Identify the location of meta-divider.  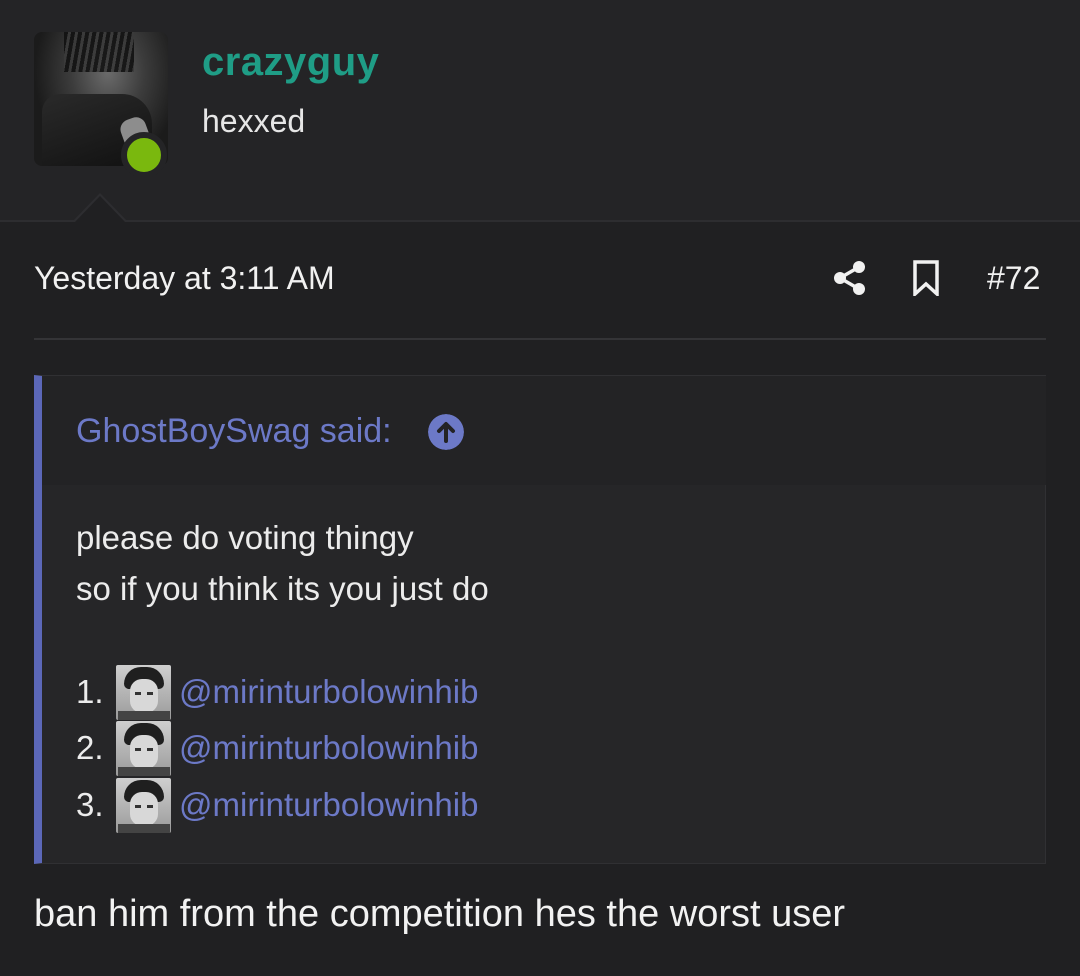
(540, 339).